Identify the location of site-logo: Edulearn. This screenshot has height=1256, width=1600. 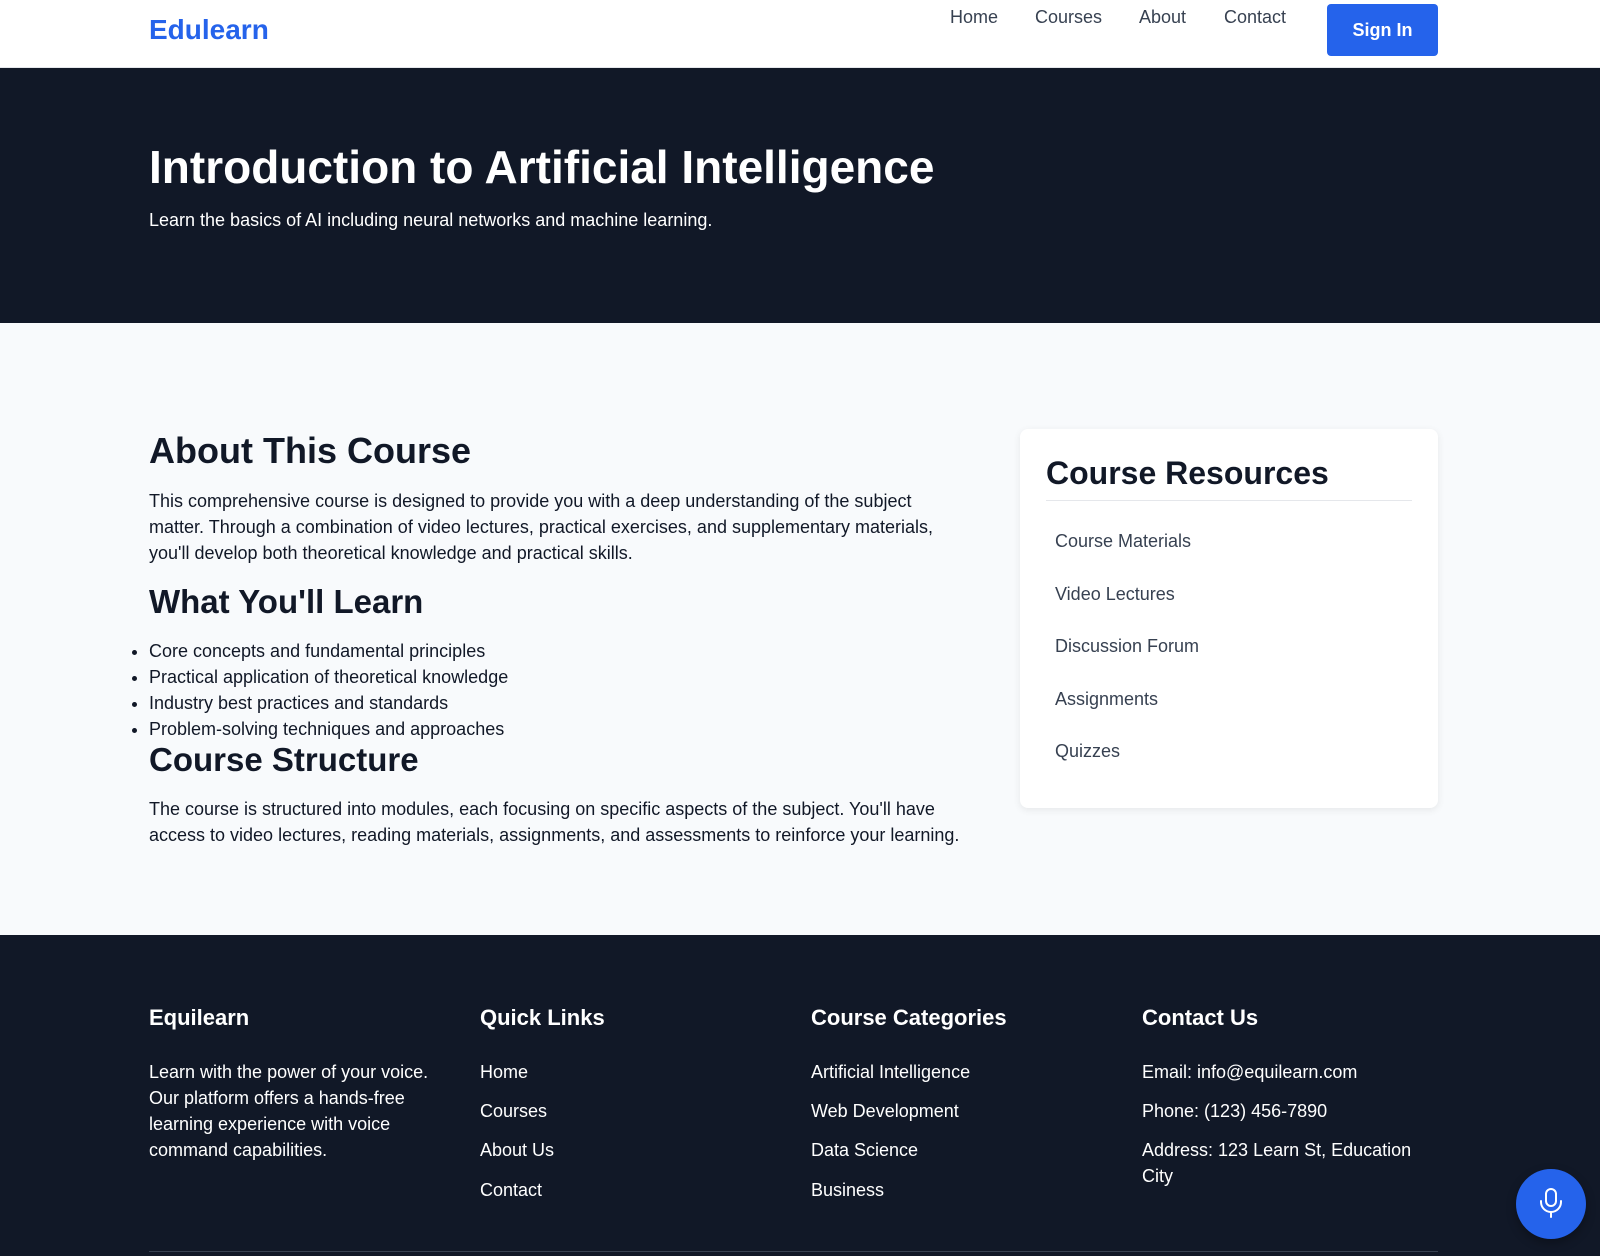
(209, 30).